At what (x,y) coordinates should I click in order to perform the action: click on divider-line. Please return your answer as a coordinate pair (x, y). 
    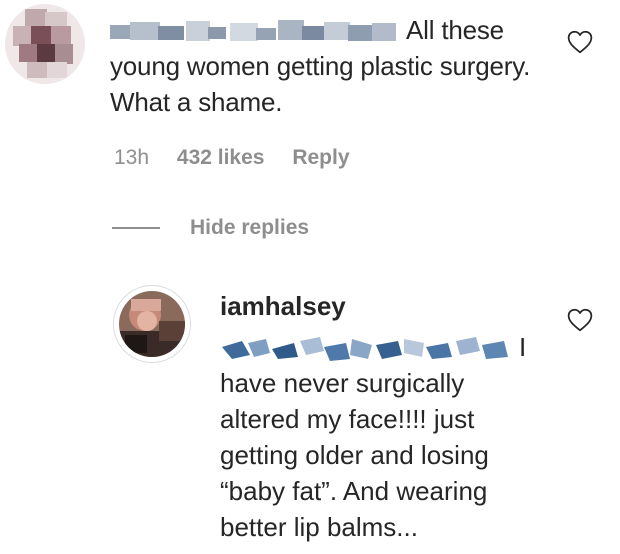
    Looking at the image, I should click on (136, 228).